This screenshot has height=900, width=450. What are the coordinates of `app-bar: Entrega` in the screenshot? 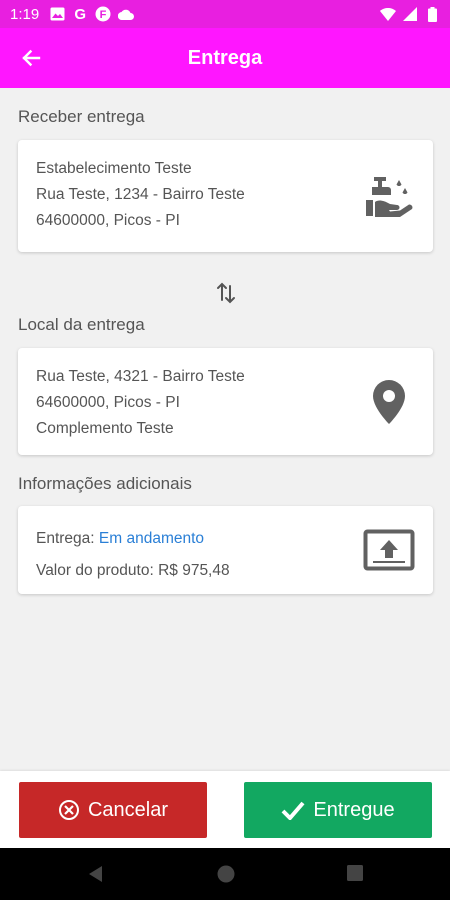 It's located at (225, 58).